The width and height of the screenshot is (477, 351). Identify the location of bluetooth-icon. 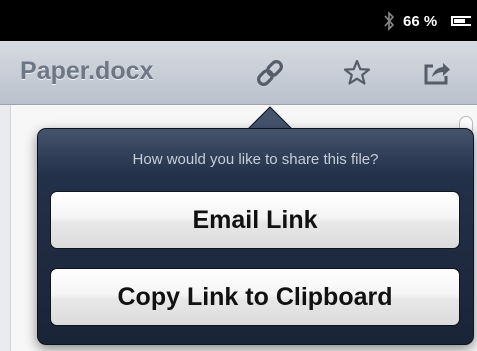
(389, 21).